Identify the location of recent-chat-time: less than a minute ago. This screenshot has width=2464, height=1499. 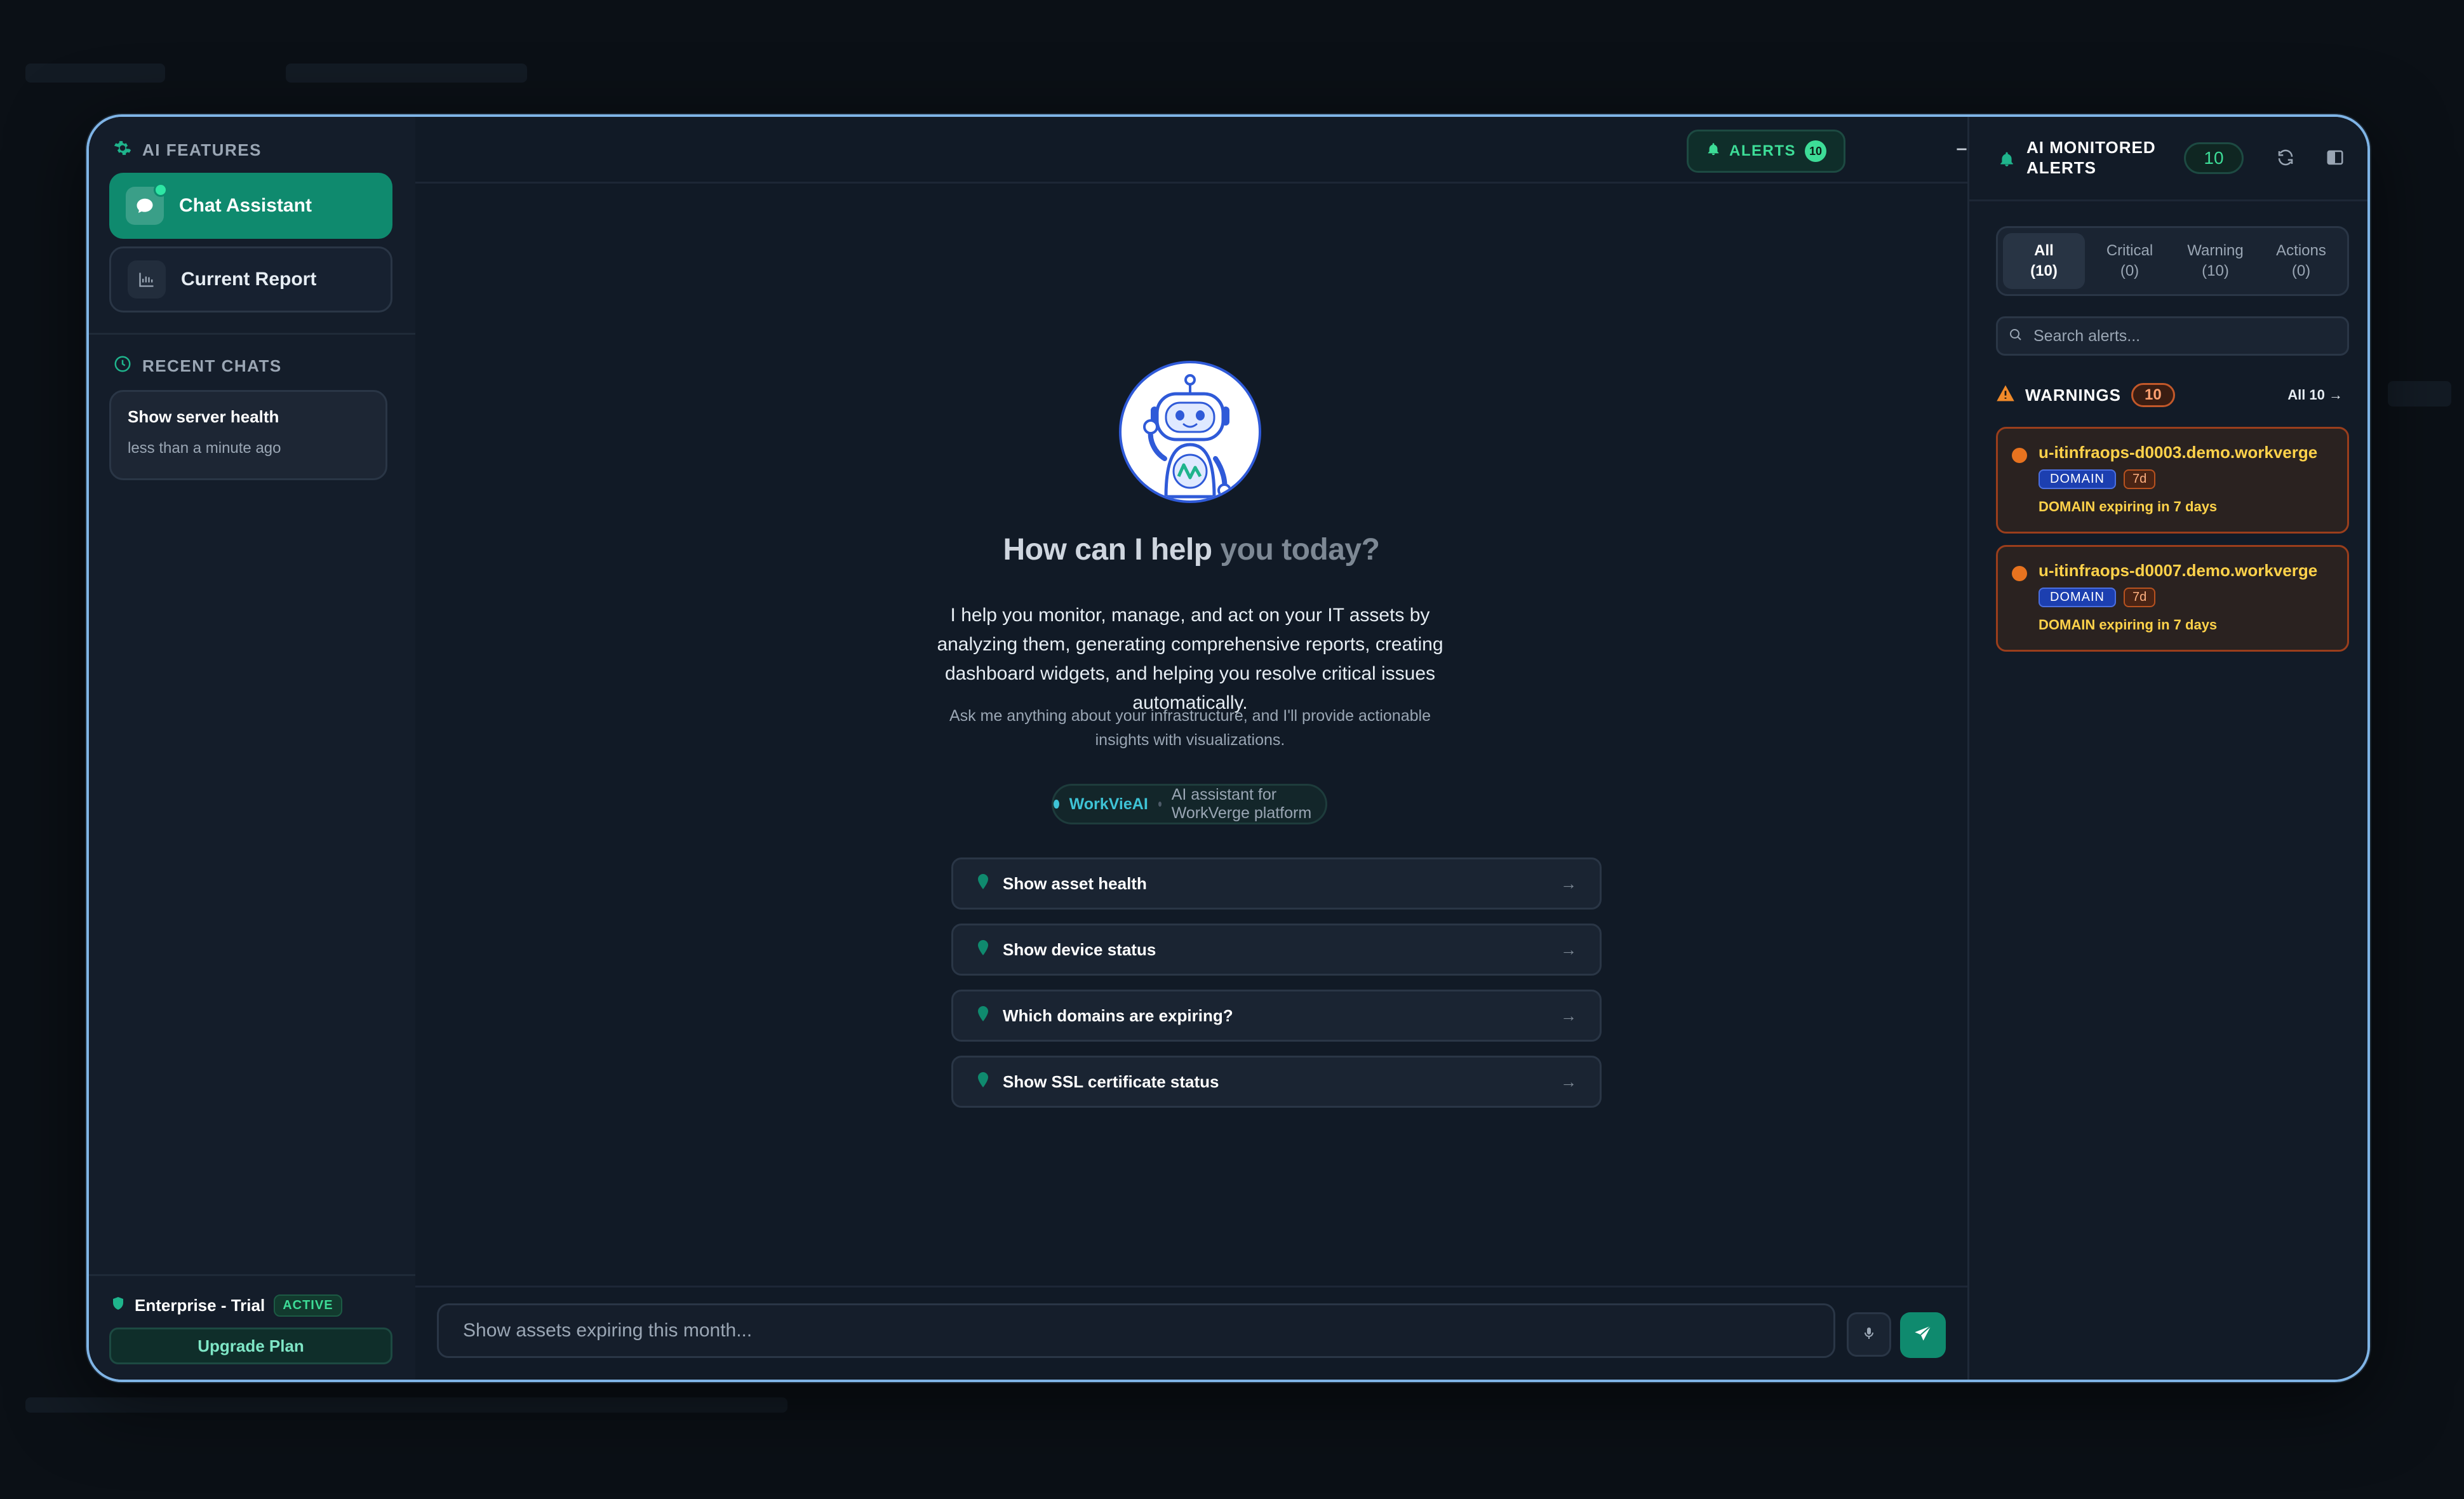
(204, 448).